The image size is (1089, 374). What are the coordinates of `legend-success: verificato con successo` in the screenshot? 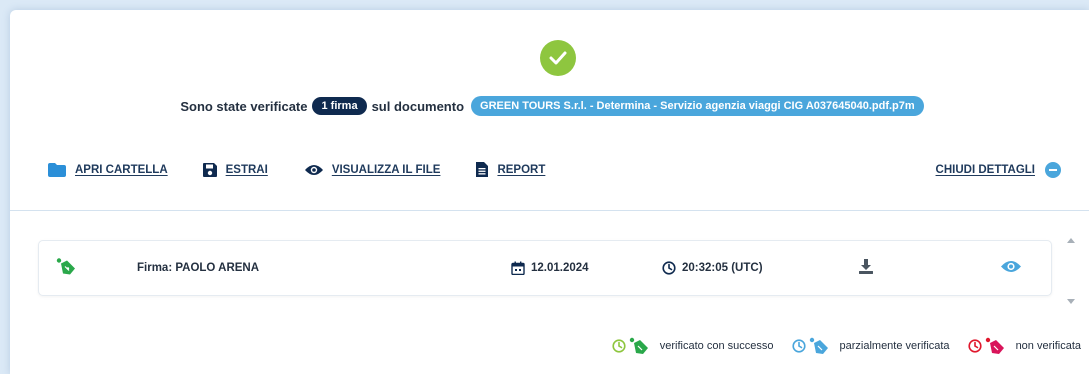 It's located at (693, 346).